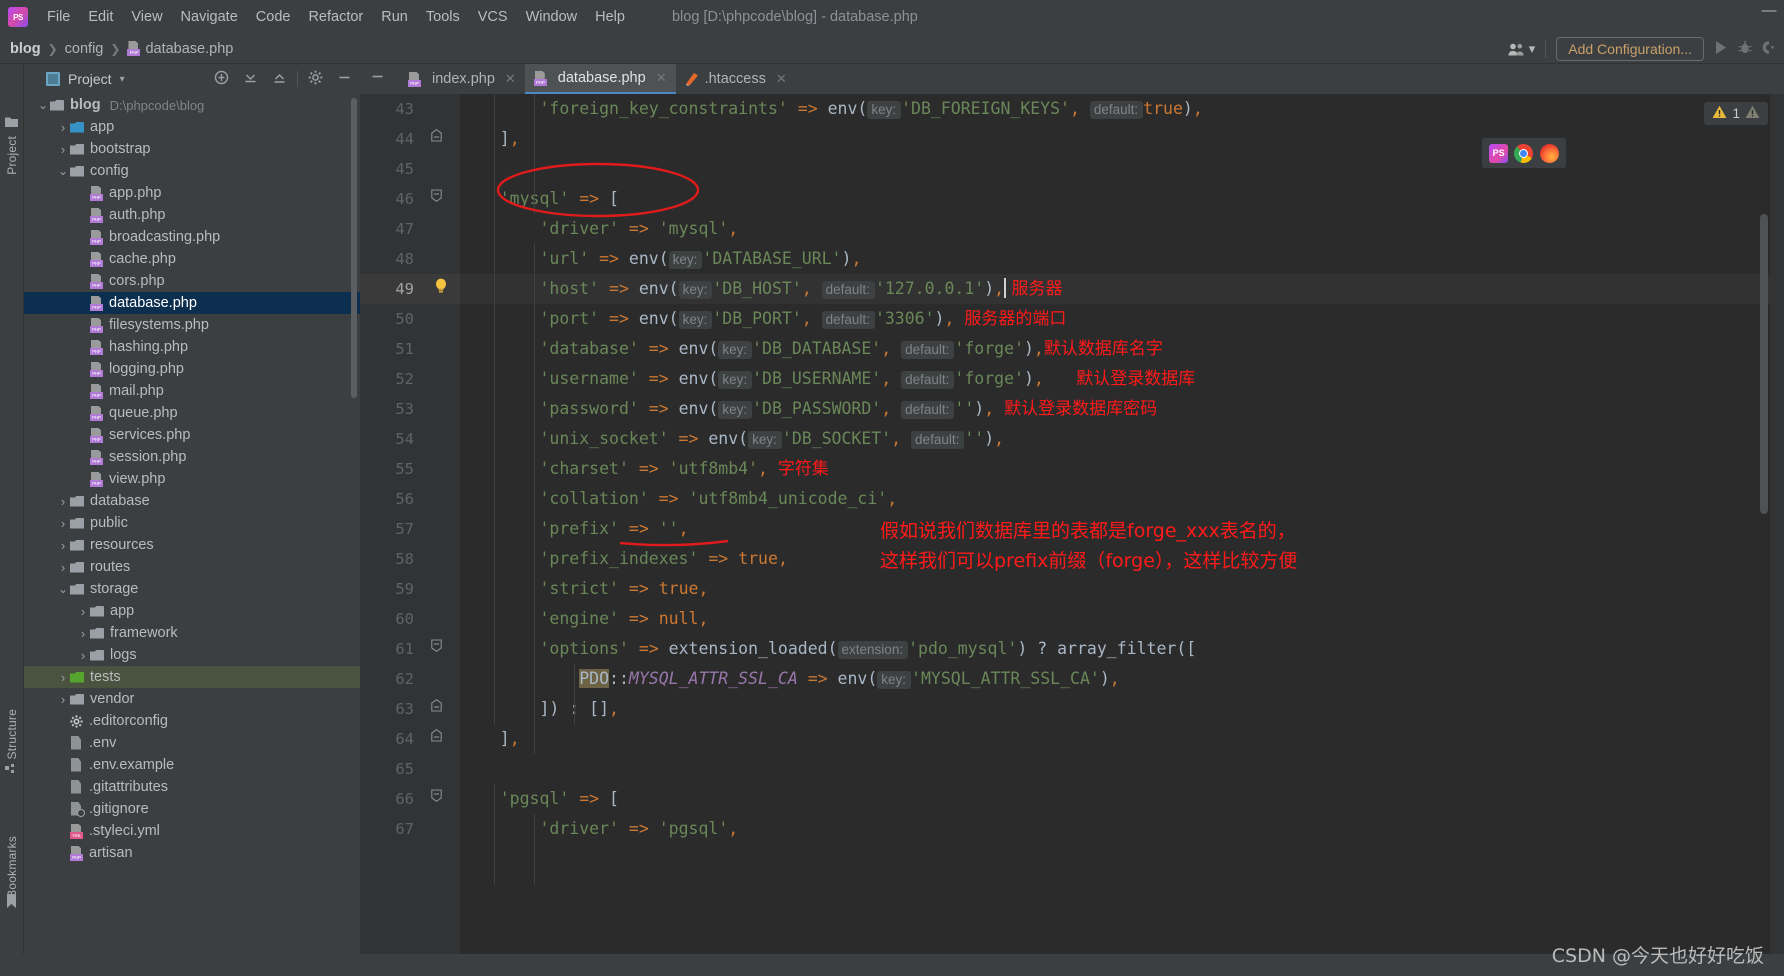 Image resolution: width=1784 pixels, height=976 pixels. What do you see at coordinates (192, 457) in the screenshot?
I see `tree-item-session-php: PHP session.php` at bounding box center [192, 457].